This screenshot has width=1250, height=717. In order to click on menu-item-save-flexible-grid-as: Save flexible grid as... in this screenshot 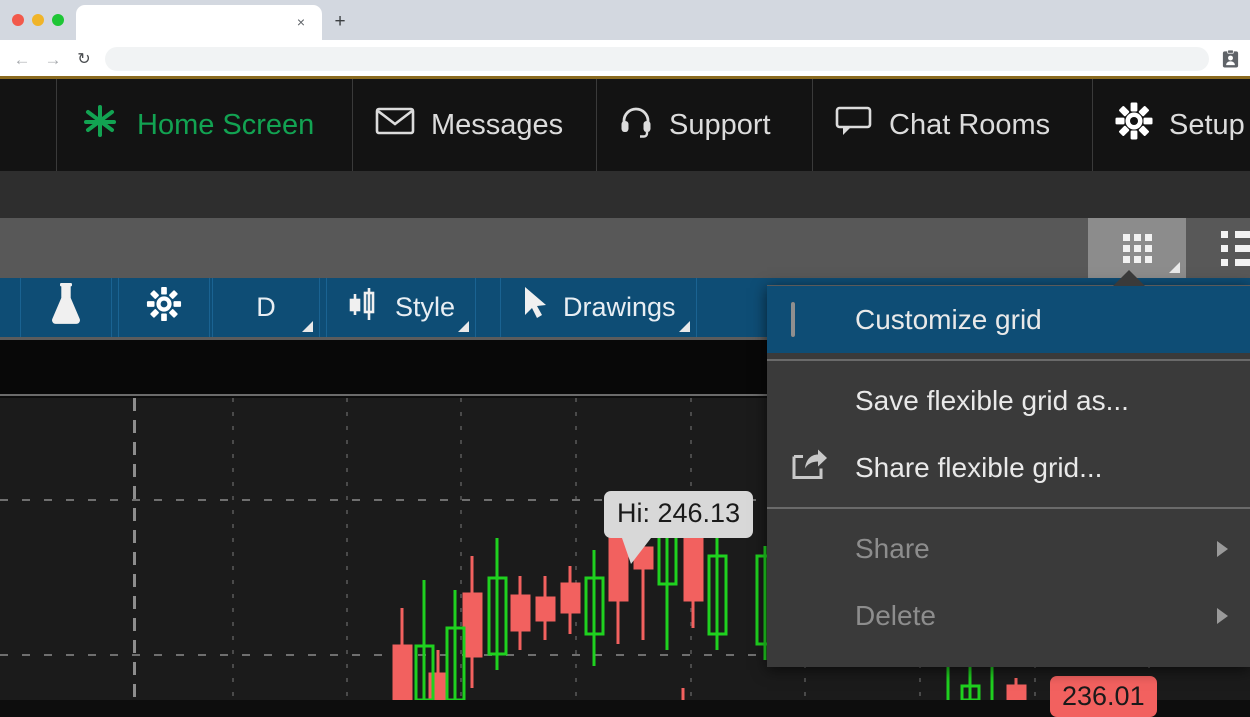, I will do `click(1008, 400)`.